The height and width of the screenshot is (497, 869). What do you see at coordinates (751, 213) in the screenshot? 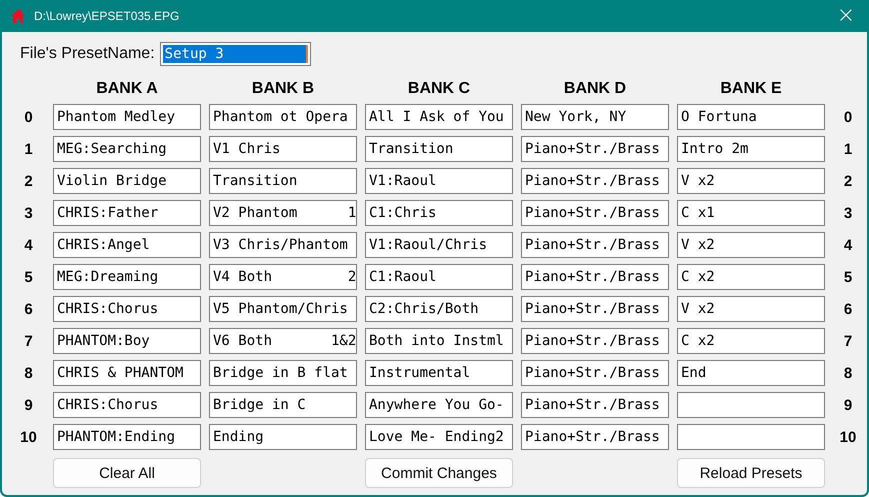
I see `preset-field: C x1` at bounding box center [751, 213].